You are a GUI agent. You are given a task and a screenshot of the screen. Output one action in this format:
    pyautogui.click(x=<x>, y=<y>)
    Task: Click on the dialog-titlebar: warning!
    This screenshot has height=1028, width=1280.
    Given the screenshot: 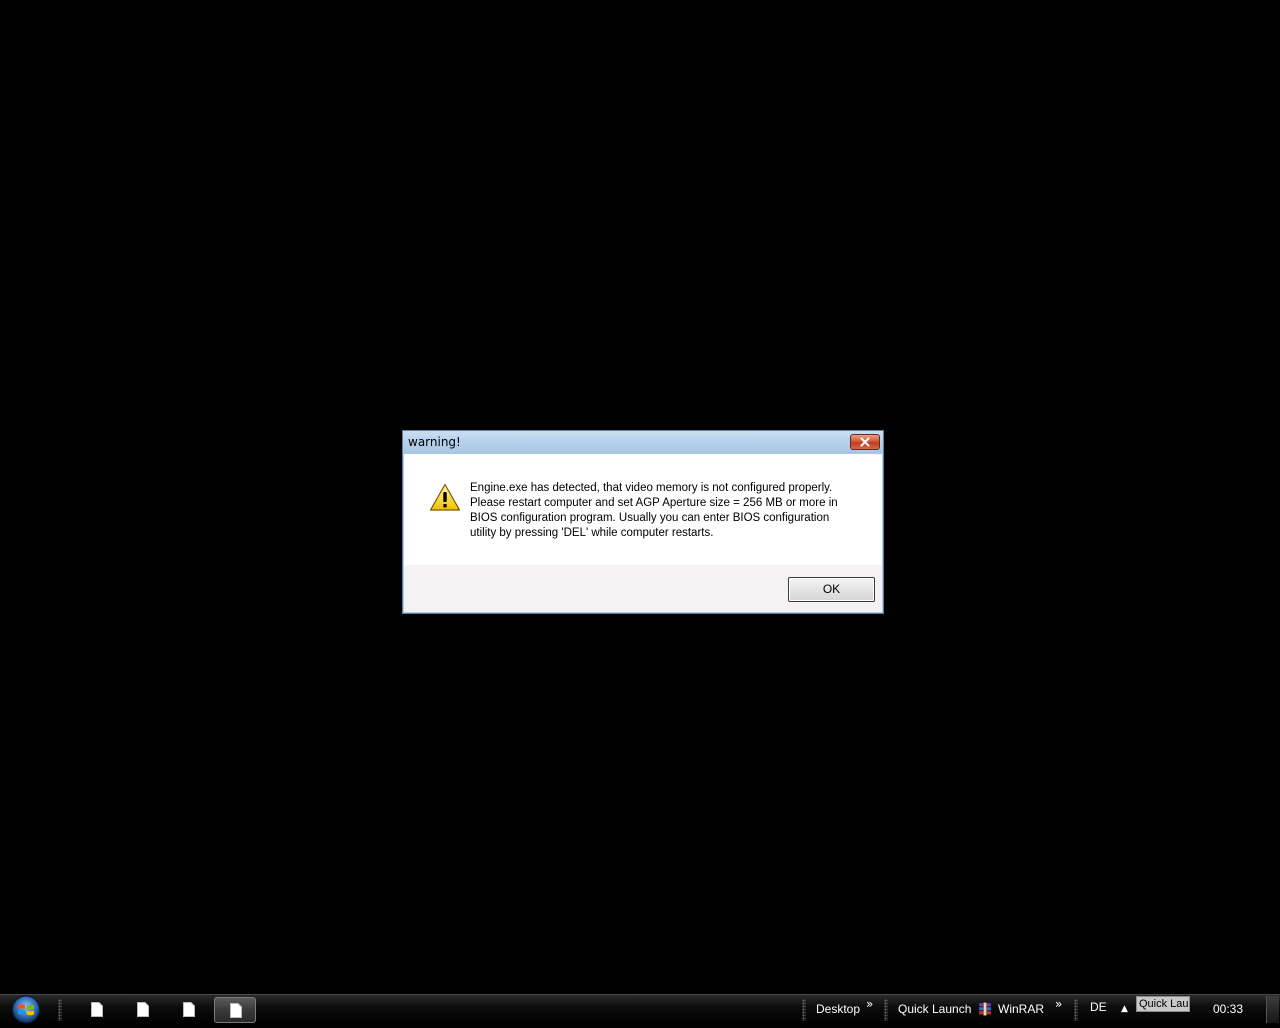 What is the action you would take?
    pyautogui.click(x=643, y=442)
    